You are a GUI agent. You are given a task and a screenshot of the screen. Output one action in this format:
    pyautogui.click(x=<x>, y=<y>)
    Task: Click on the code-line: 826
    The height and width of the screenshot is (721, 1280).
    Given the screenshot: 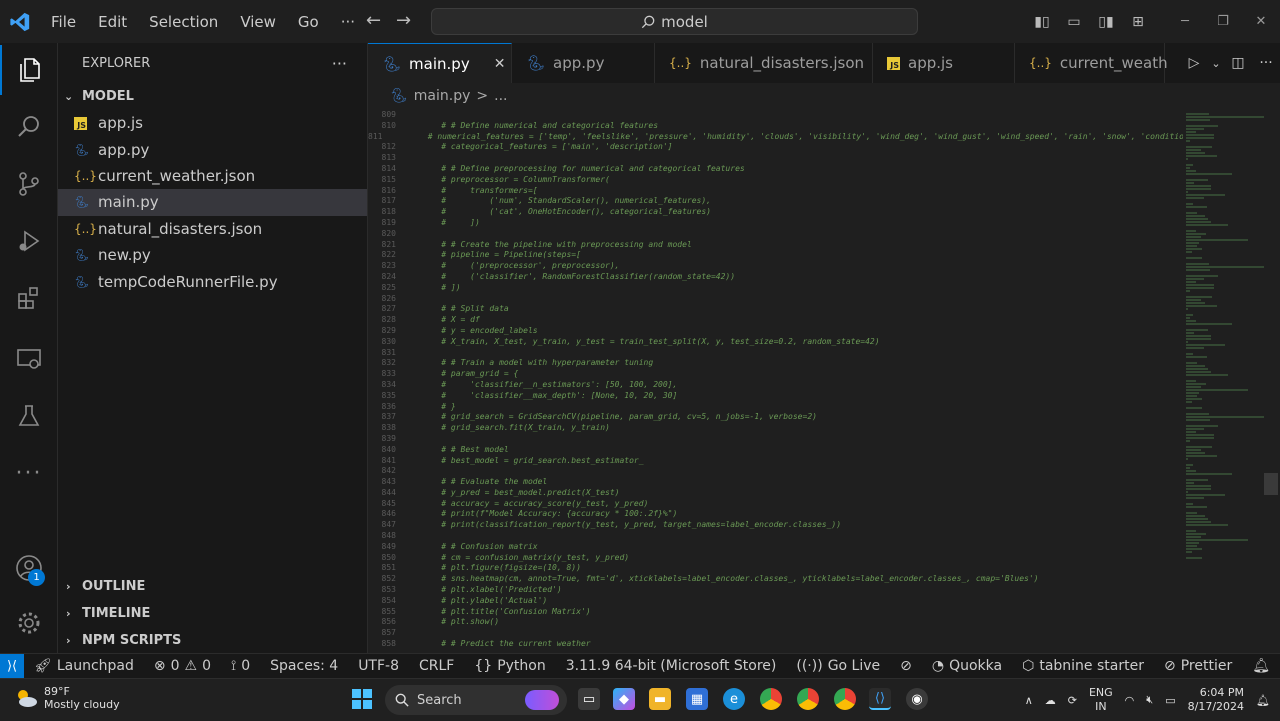 What is the action you would take?
    pyautogui.click(x=775, y=299)
    